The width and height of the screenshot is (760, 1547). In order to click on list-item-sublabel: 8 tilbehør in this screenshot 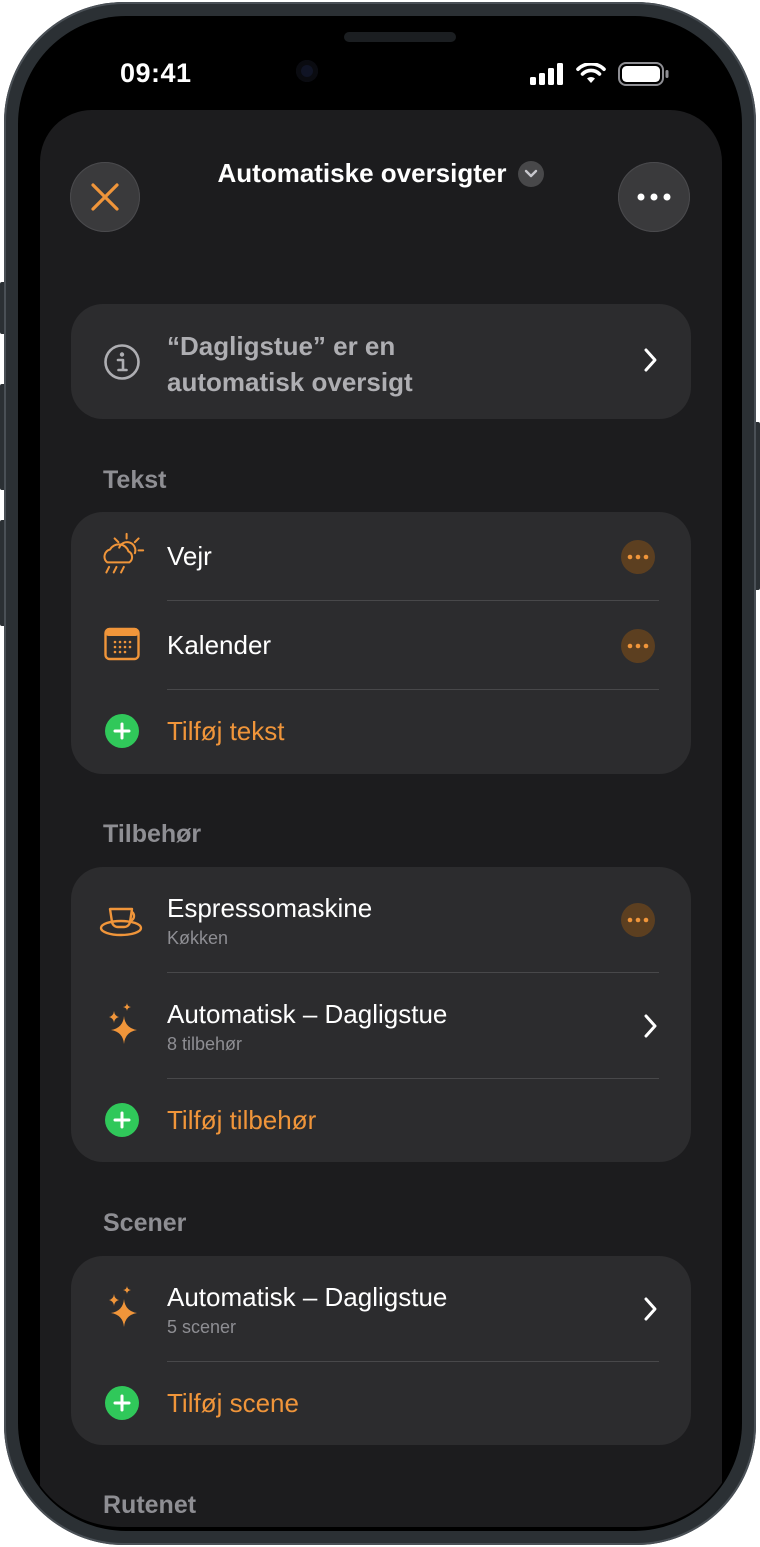, I will do `click(205, 1044)`.